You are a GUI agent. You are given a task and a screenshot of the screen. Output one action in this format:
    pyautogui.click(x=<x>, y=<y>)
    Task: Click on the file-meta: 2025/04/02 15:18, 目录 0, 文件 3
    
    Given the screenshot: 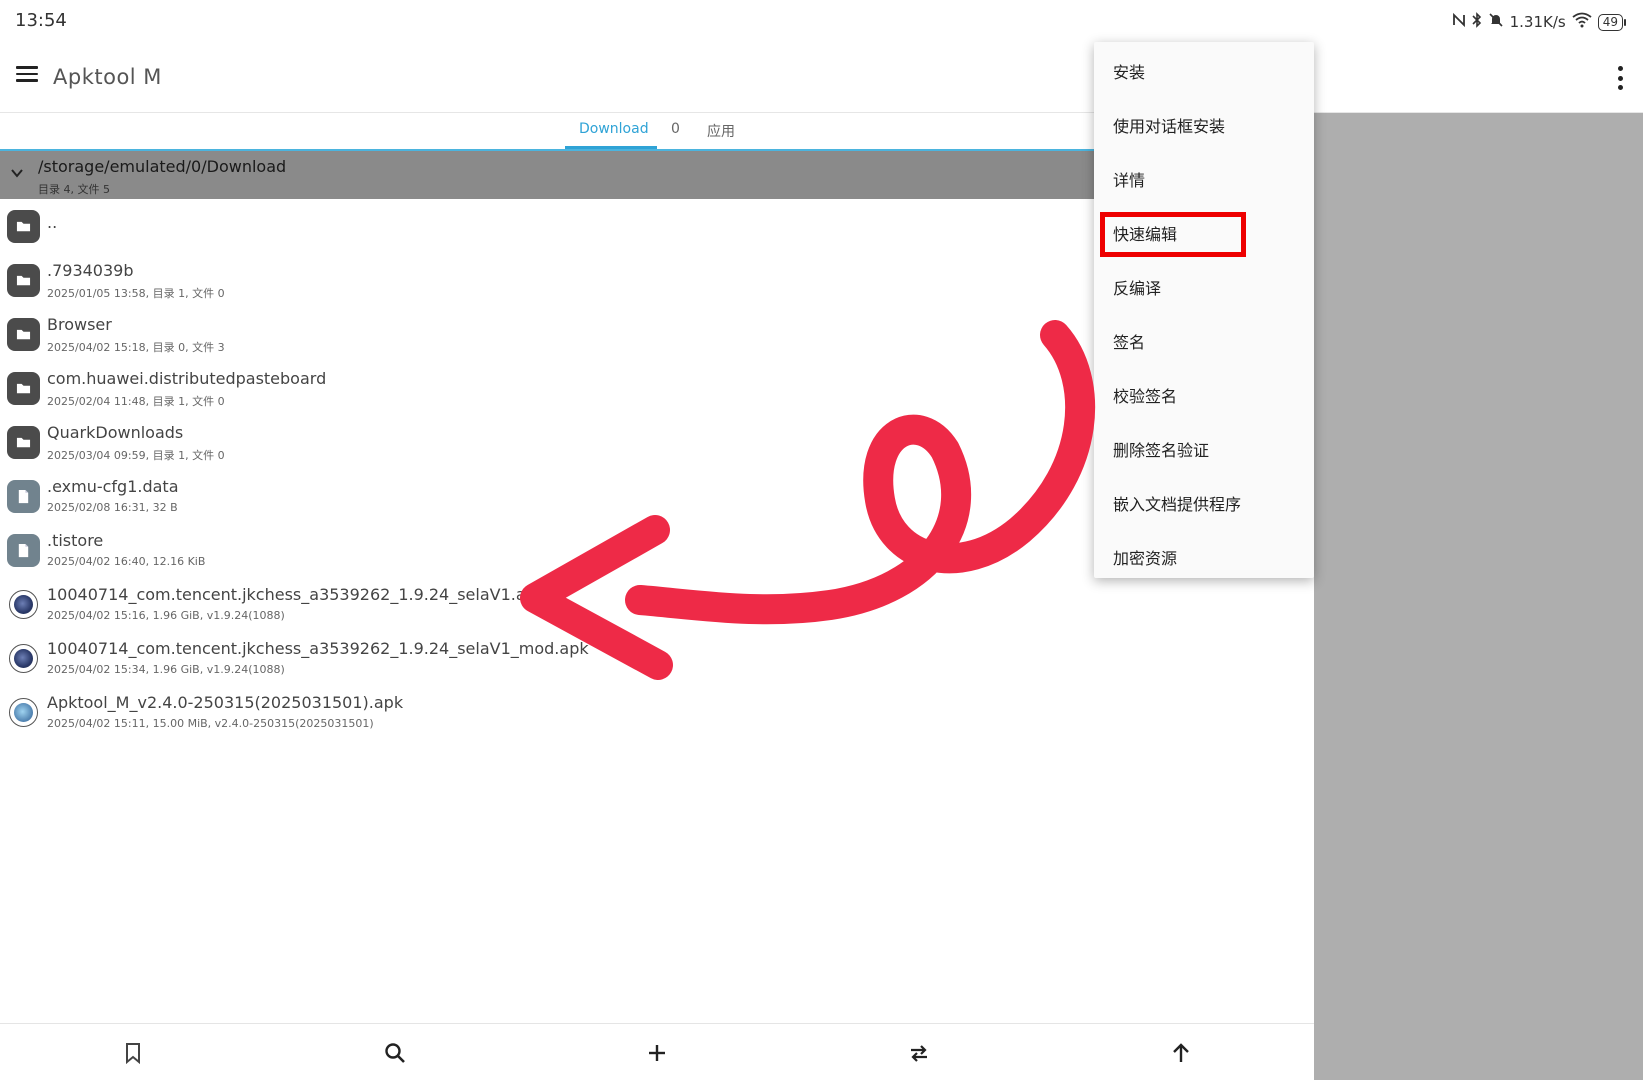 What is the action you would take?
    pyautogui.click(x=136, y=347)
    